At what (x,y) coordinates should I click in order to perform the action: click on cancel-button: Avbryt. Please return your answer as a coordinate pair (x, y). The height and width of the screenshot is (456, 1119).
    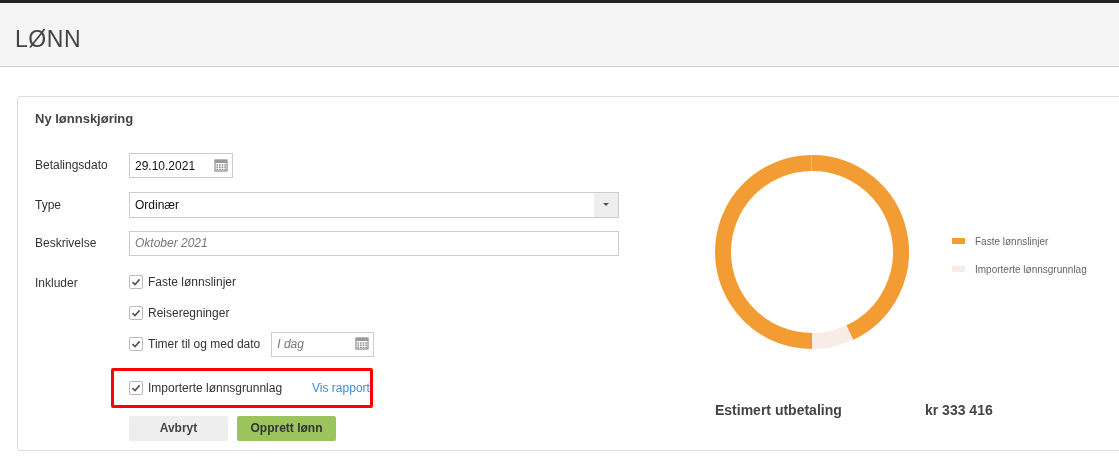
    Looking at the image, I should click on (178, 428).